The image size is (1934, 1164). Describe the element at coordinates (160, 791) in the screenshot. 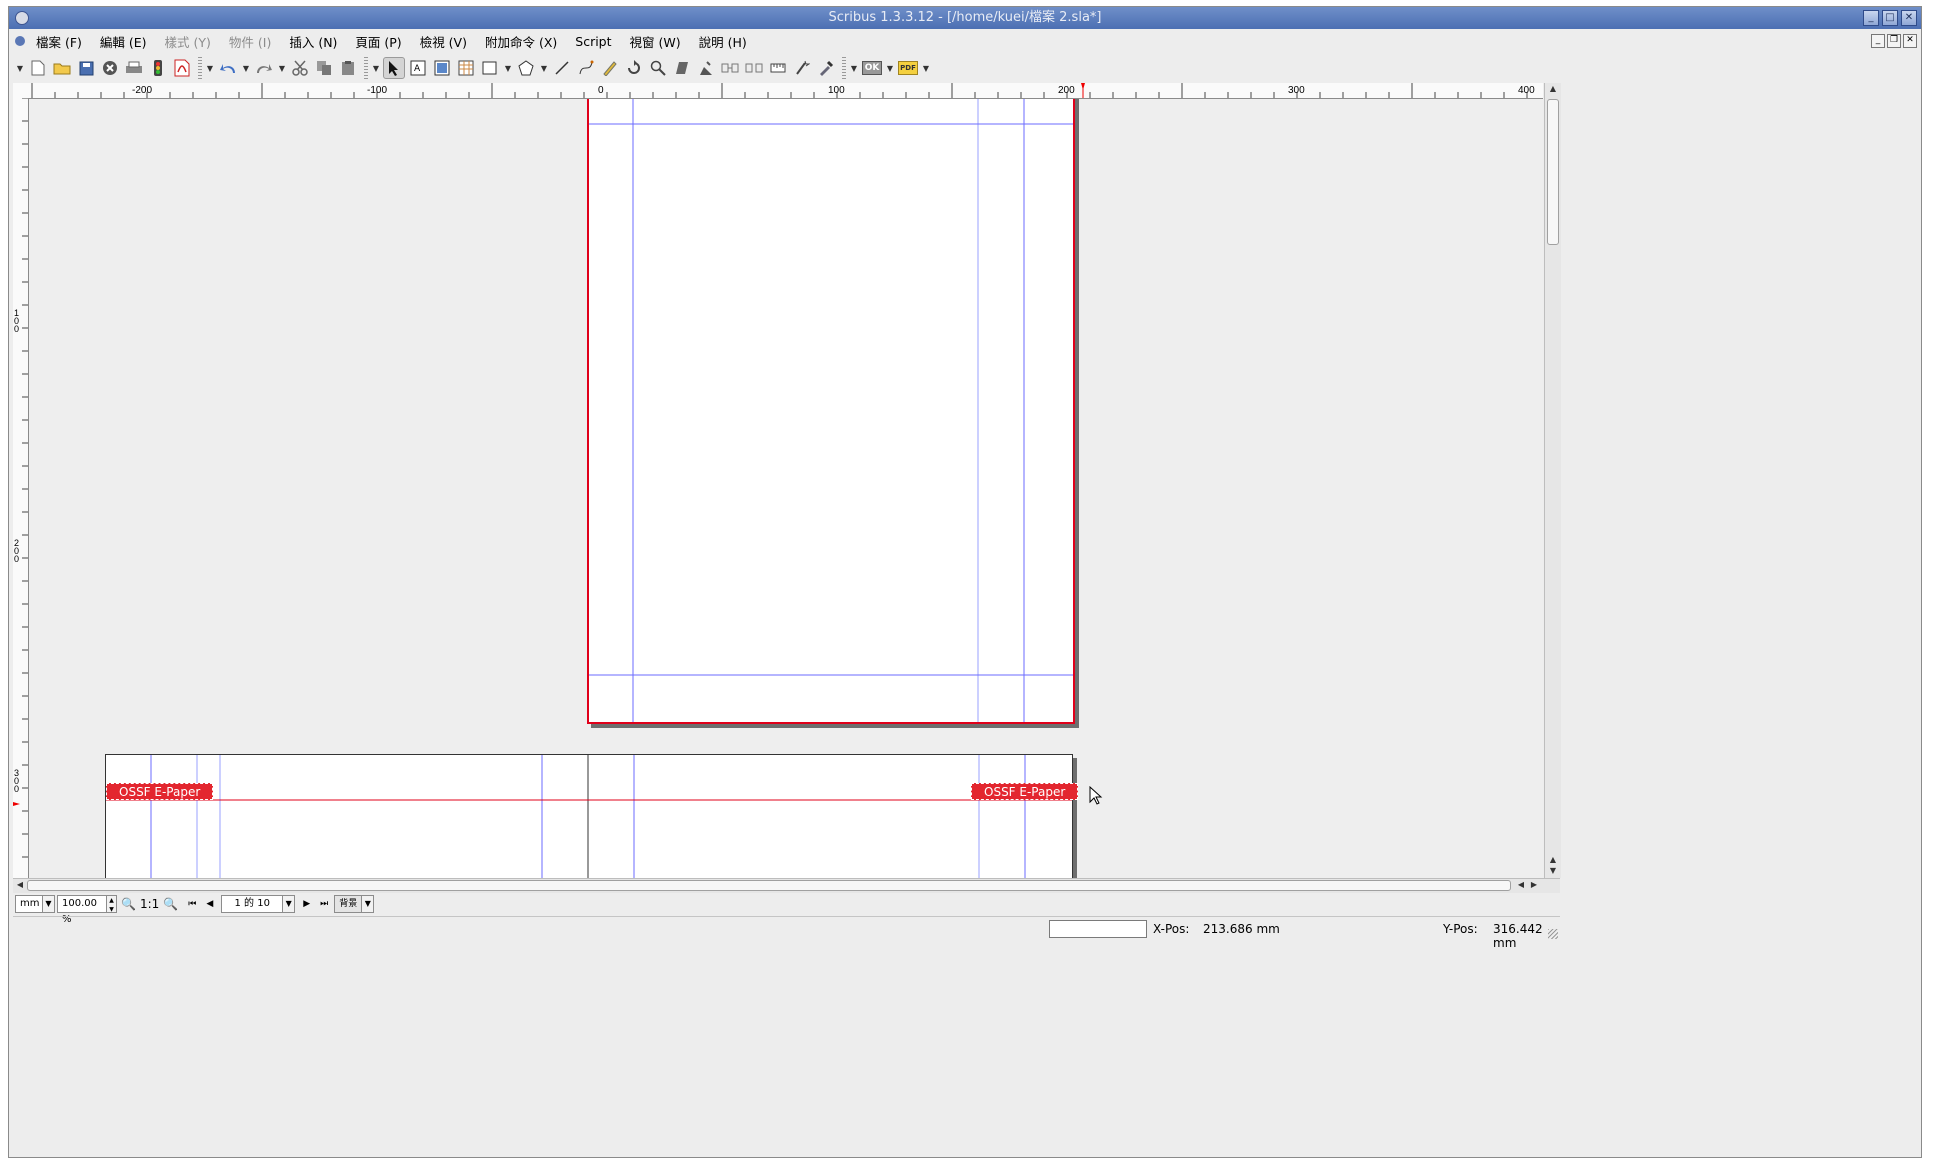

I see `ossf-text-frame-left: OSSF E-Paper` at that location.